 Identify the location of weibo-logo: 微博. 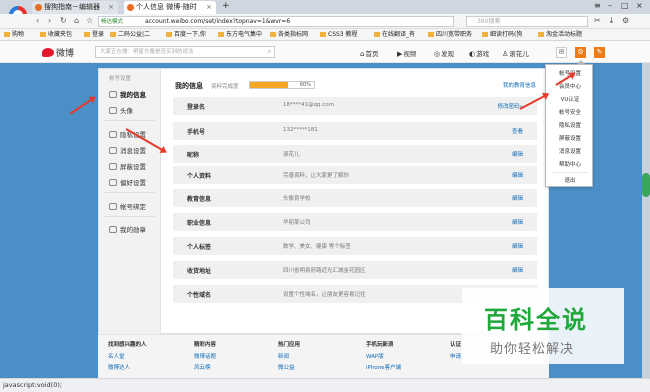
(58, 52).